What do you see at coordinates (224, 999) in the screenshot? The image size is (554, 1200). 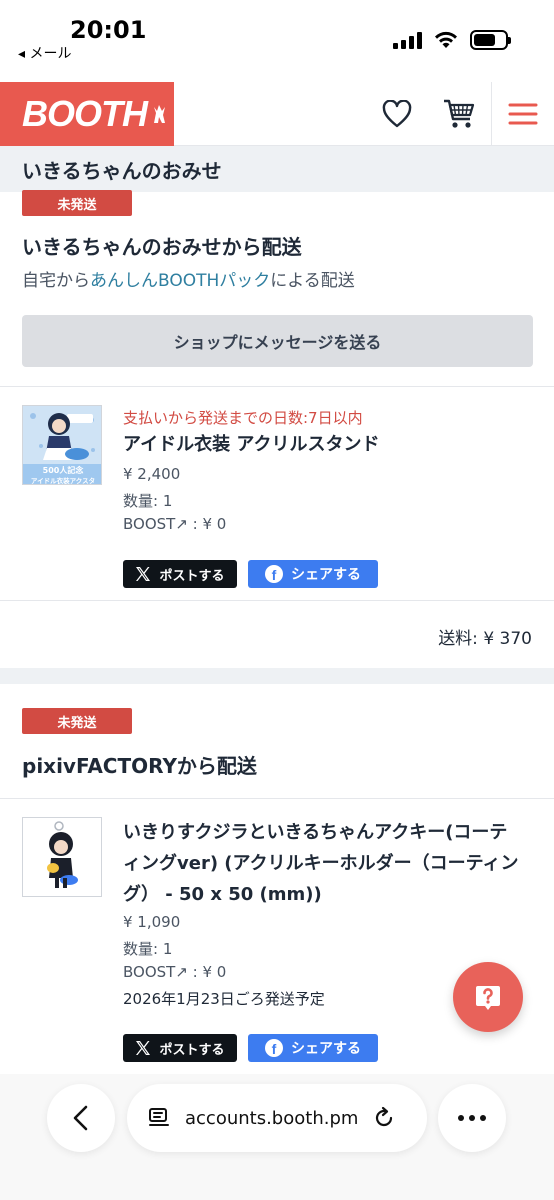 I see `estimated-ship-date: 2026年1月23日ごろ発送予定` at bounding box center [224, 999].